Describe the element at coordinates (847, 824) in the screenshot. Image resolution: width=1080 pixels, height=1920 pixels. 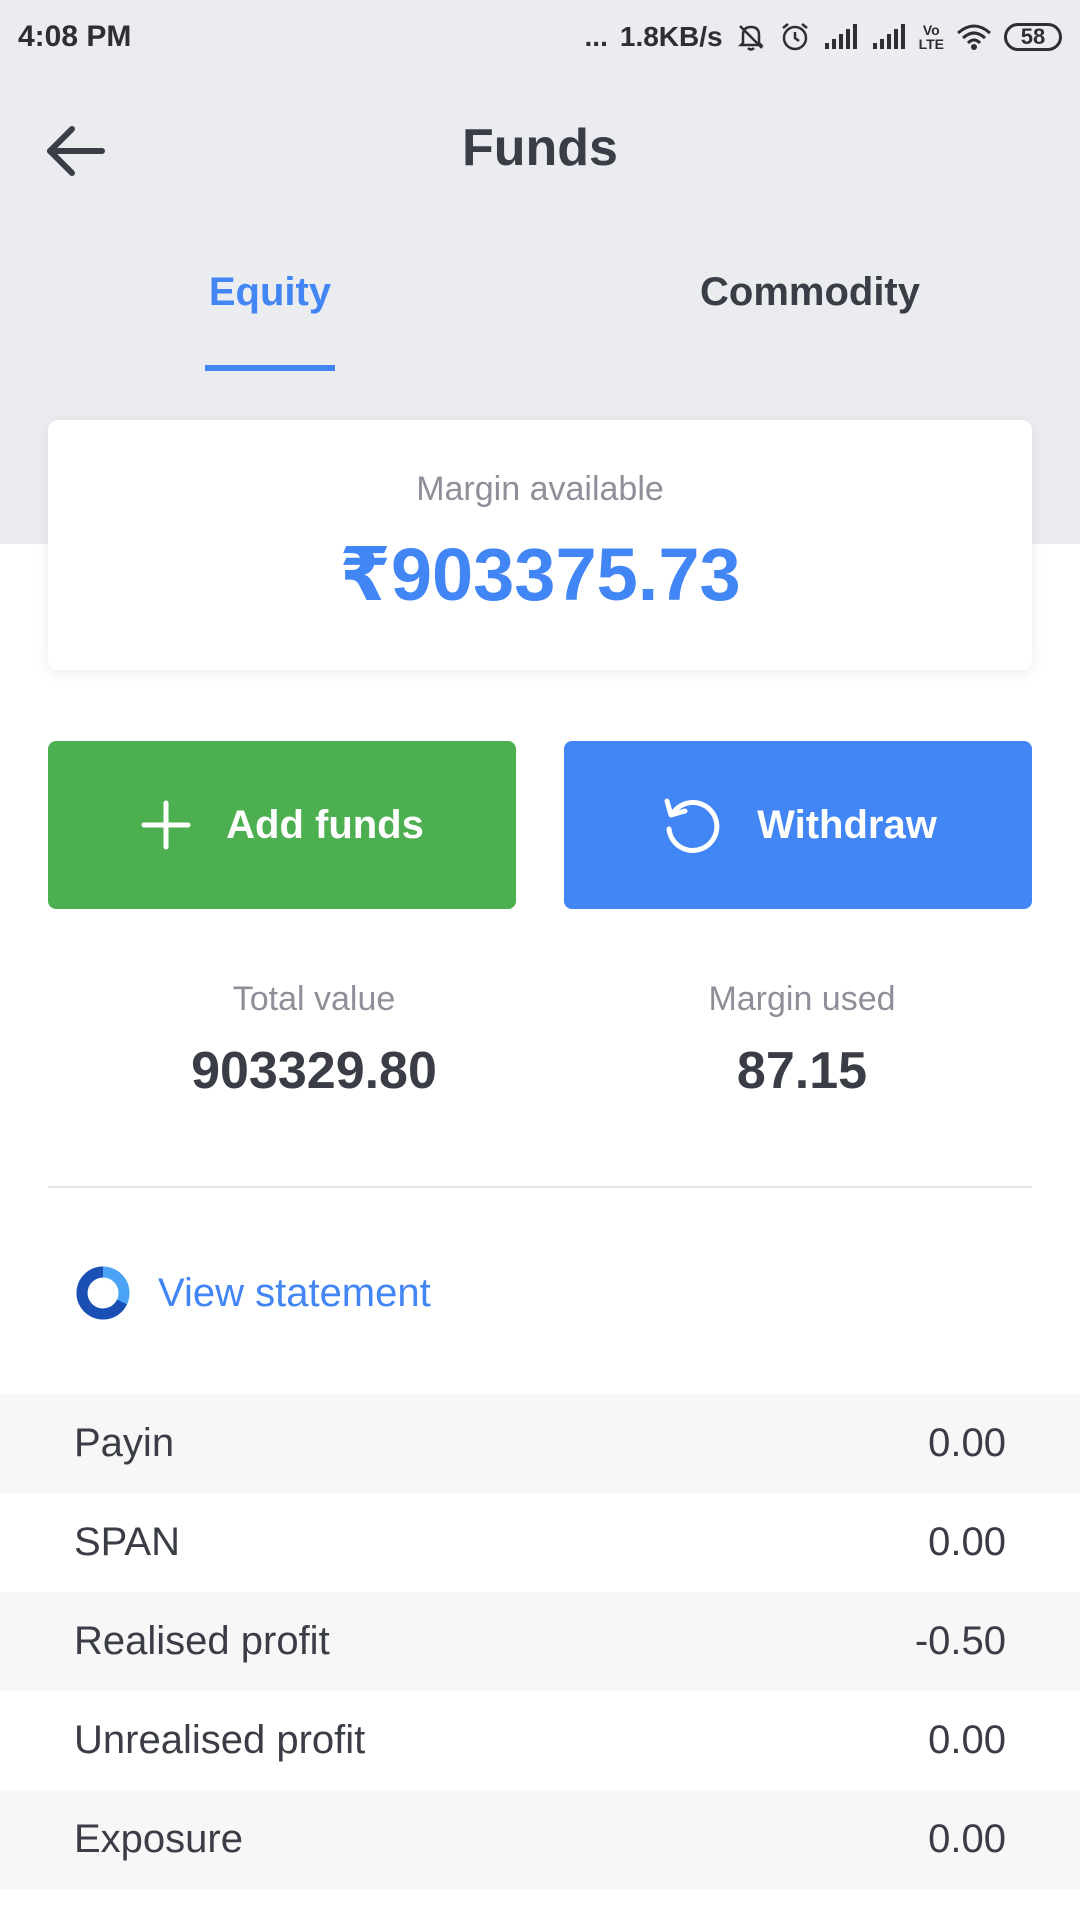
I see `withdraw-label: Withdraw` at that location.